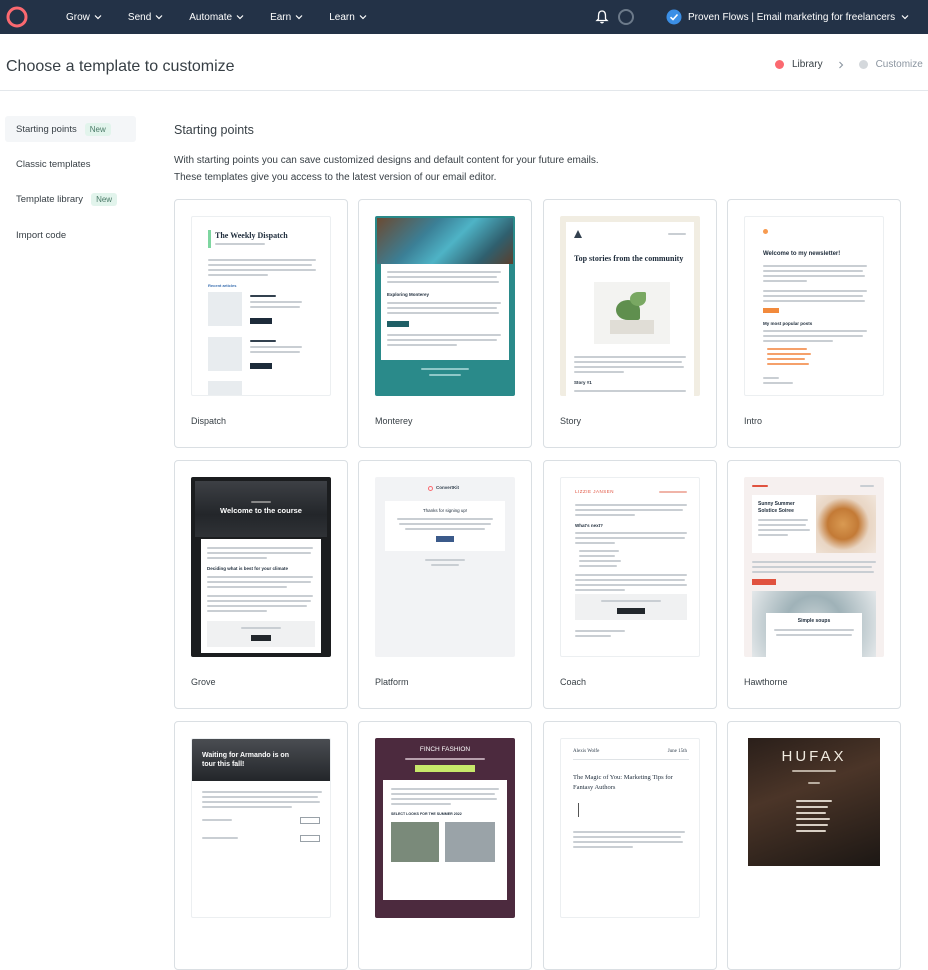 The width and height of the screenshot is (928, 970). I want to click on preview-subheading: My most popular posts, so click(788, 323).